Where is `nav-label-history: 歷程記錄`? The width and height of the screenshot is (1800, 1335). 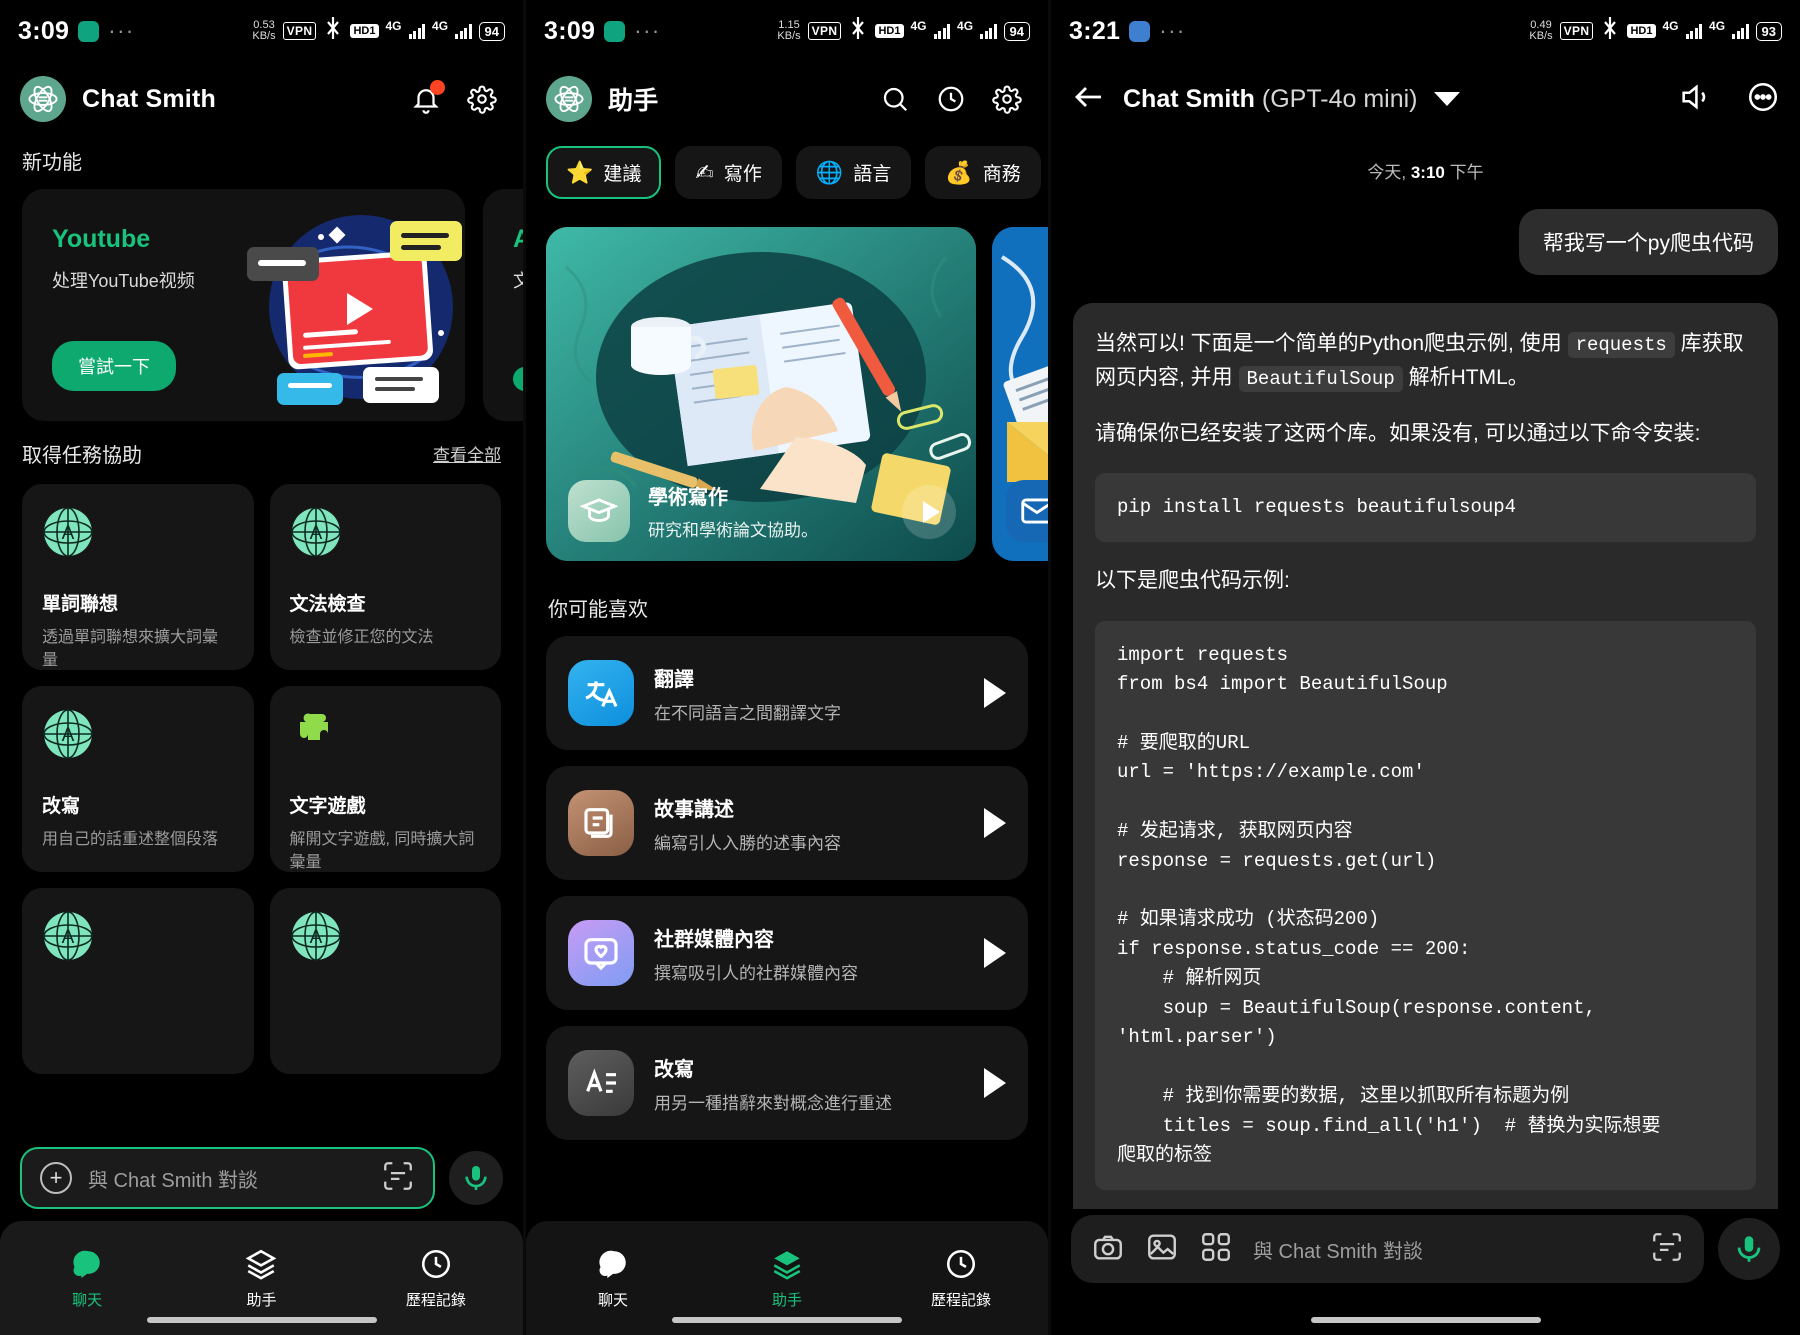
nav-label-history: 歷程記錄 is located at coordinates (960, 1300).